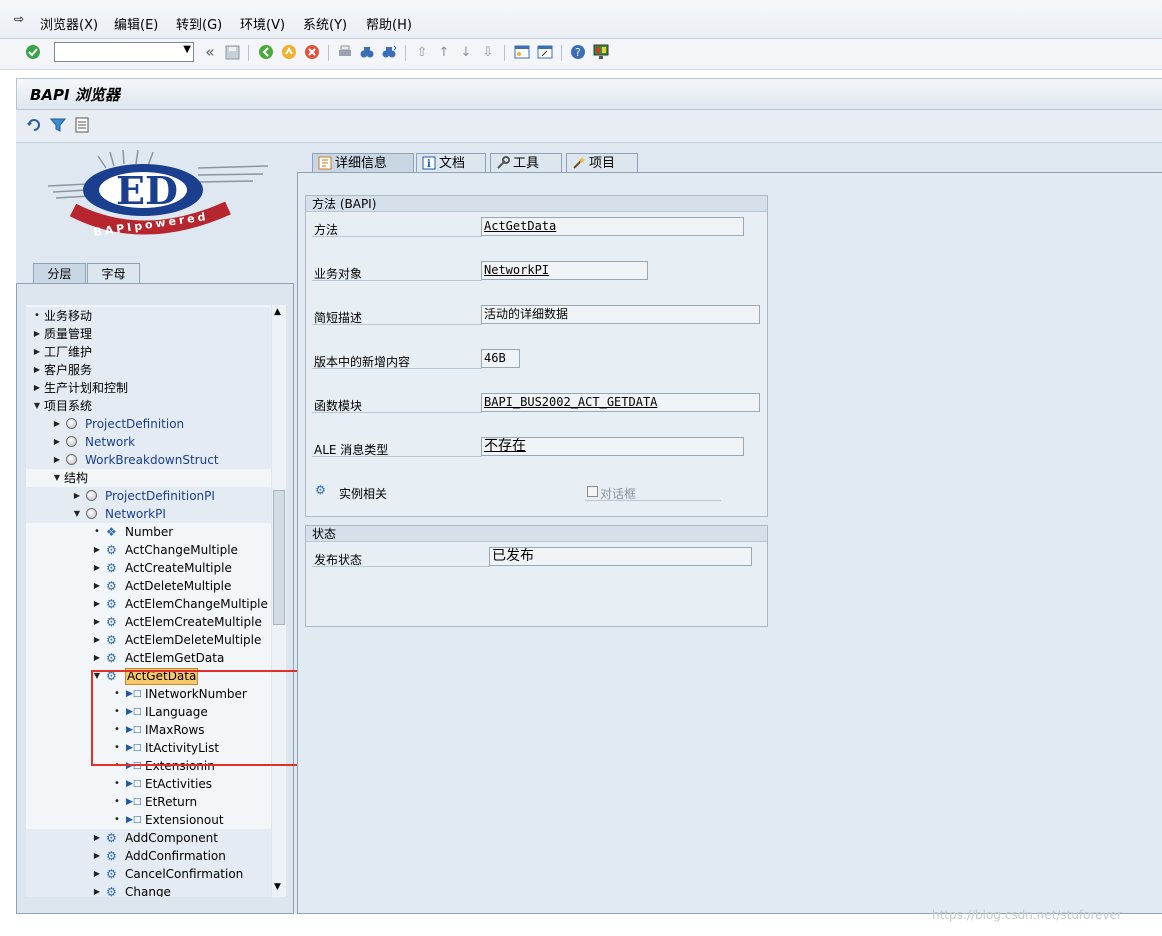 The height and width of the screenshot is (936, 1162). What do you see at coordinates (135, 514) in the screenshot?
I see `tree-row-label: NetworkPI` at bounding box center [135, 514].